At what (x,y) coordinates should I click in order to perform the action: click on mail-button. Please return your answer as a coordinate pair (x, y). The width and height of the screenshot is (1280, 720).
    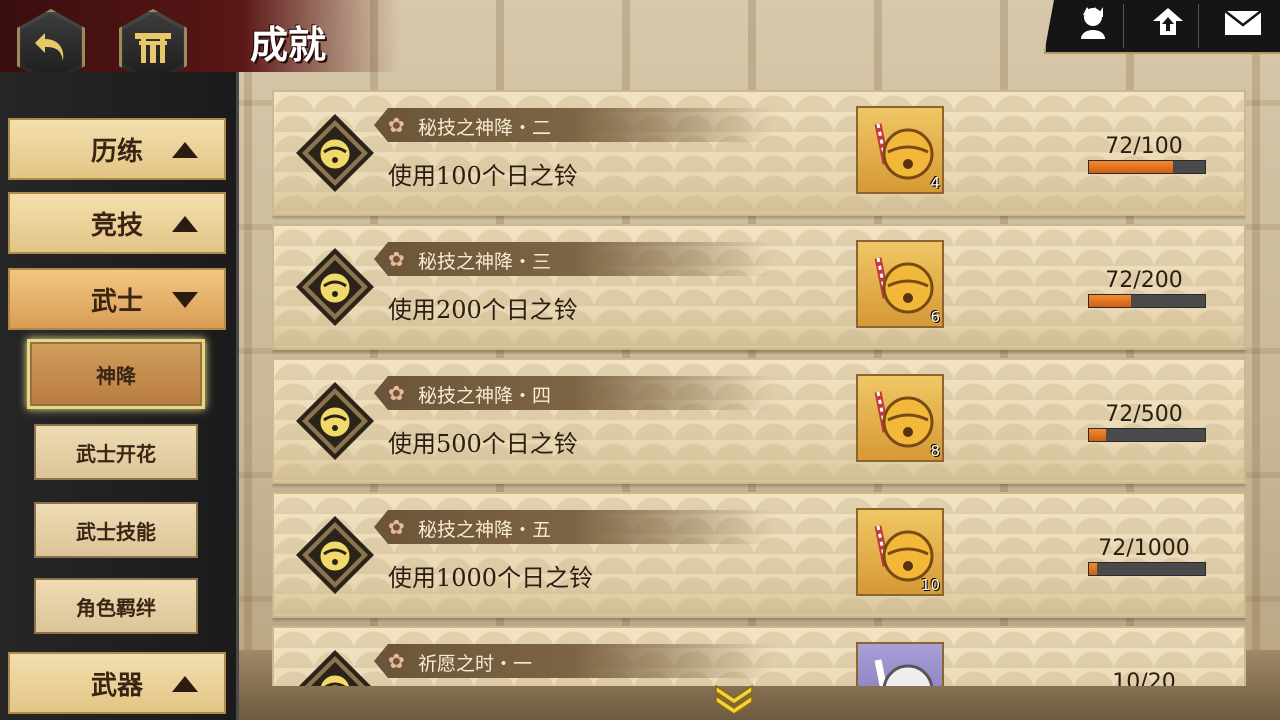
    Looking at the image, I should click on (1243, 26).